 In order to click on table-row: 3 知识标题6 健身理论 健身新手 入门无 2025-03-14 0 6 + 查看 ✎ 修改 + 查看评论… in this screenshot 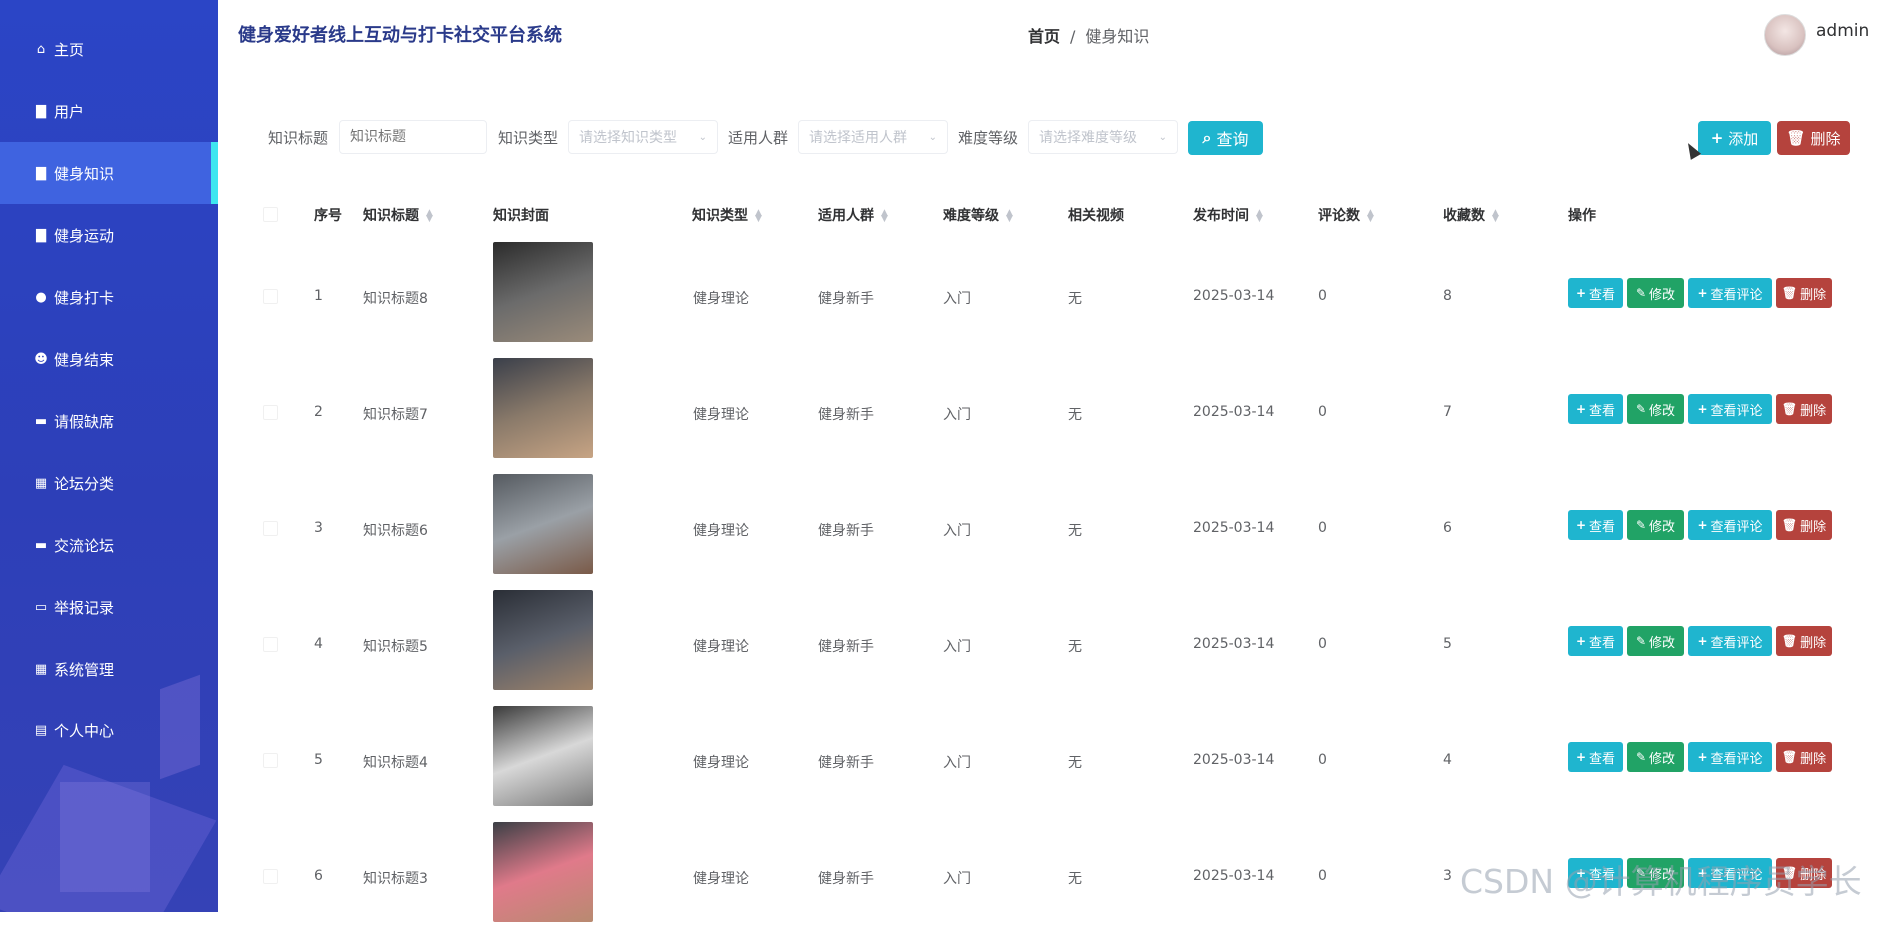, I will do `click(1070, 532)`.